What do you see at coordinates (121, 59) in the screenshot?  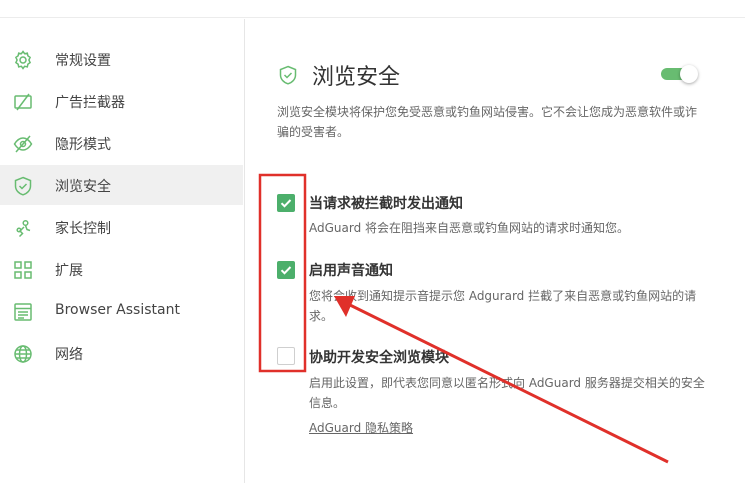 I see `sidebar-item-general: 常规设置` at bounding box center [121, 59].